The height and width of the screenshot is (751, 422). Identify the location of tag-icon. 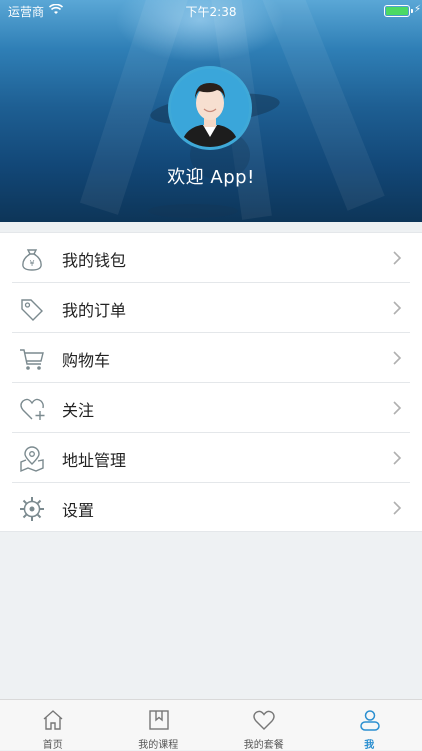
(32, 309).